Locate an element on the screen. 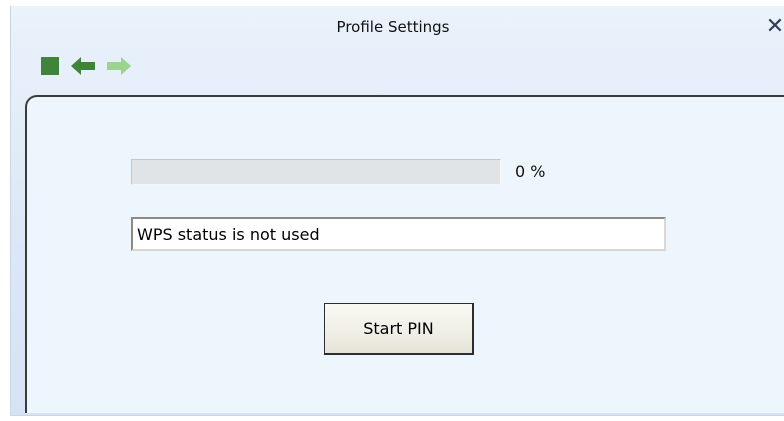 This screenshot has height=421, width=784. close-icon: ✕ is located at coordinates (774, 27).